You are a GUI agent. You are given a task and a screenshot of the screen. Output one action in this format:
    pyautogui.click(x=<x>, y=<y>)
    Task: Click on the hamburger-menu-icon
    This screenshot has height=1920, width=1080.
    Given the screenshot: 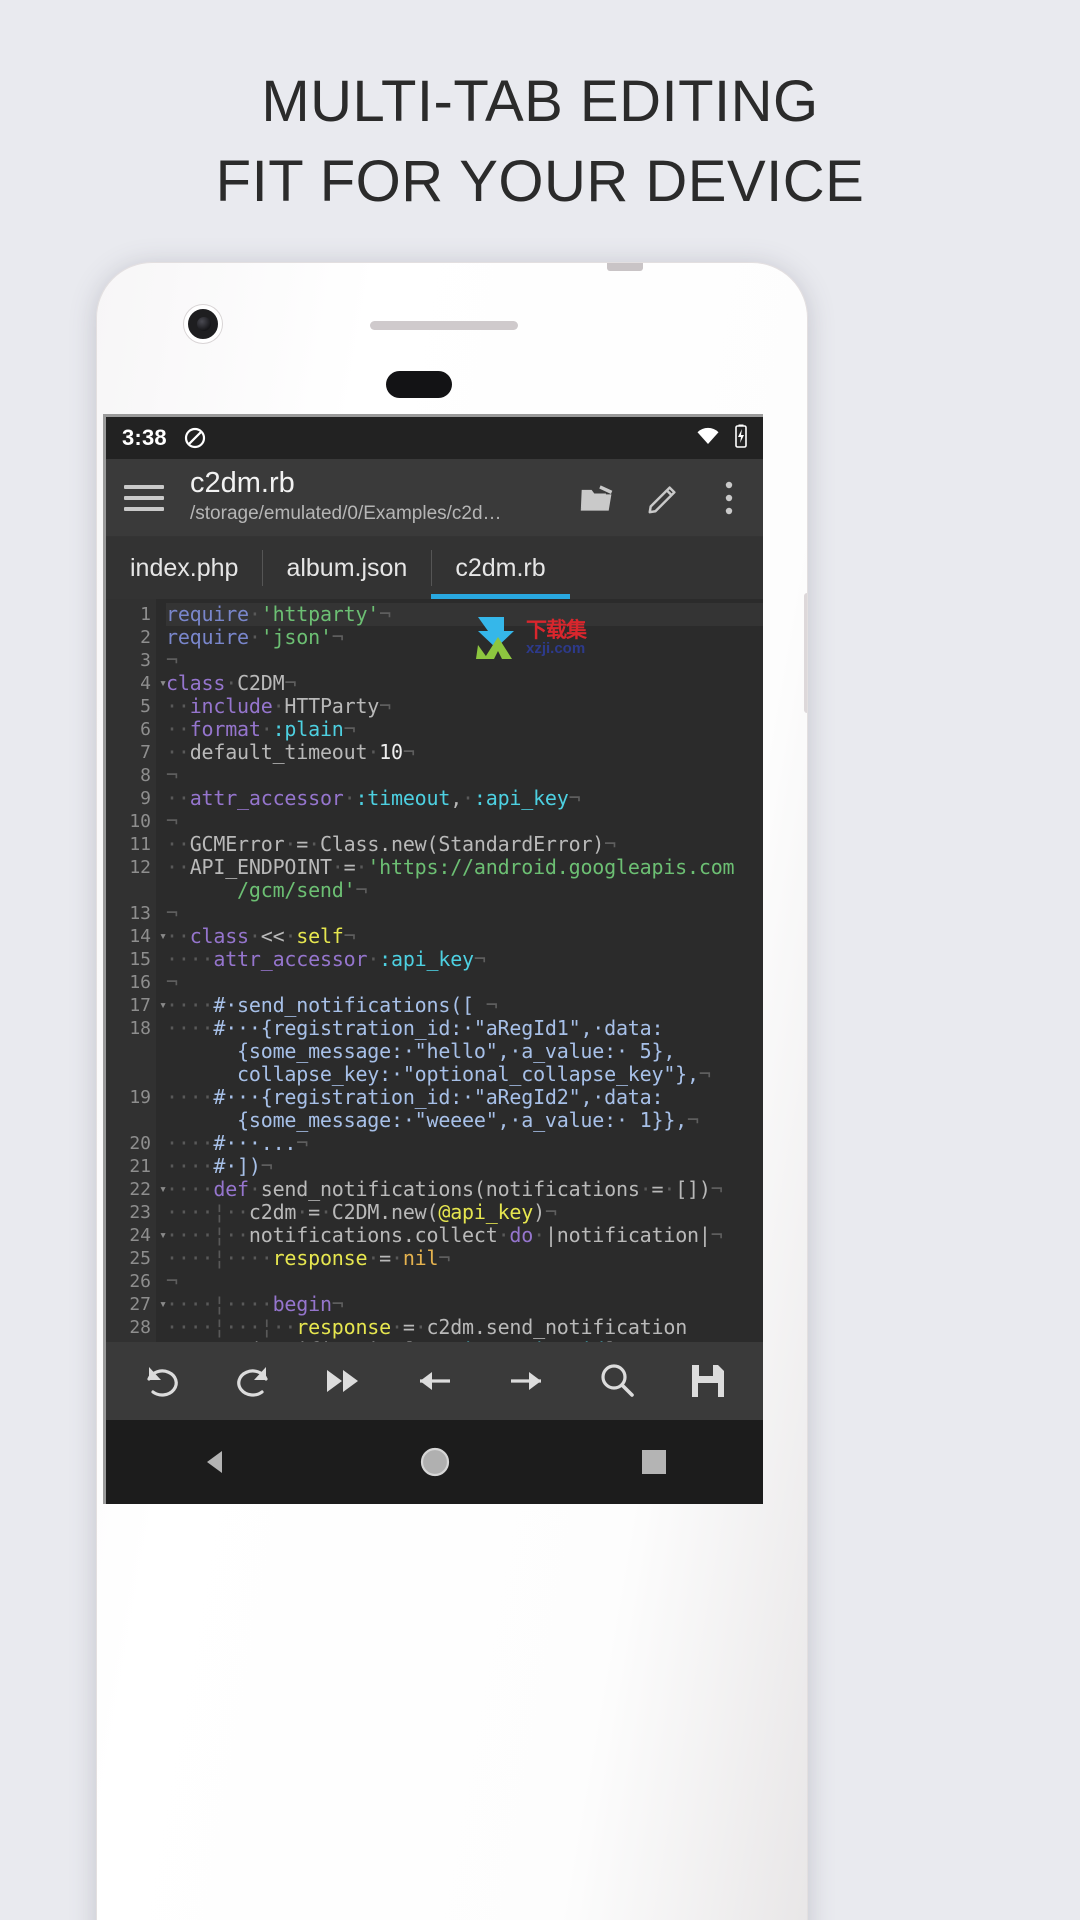 What is the action you would take?
    pyautogui.click(x=144, y=497)
    